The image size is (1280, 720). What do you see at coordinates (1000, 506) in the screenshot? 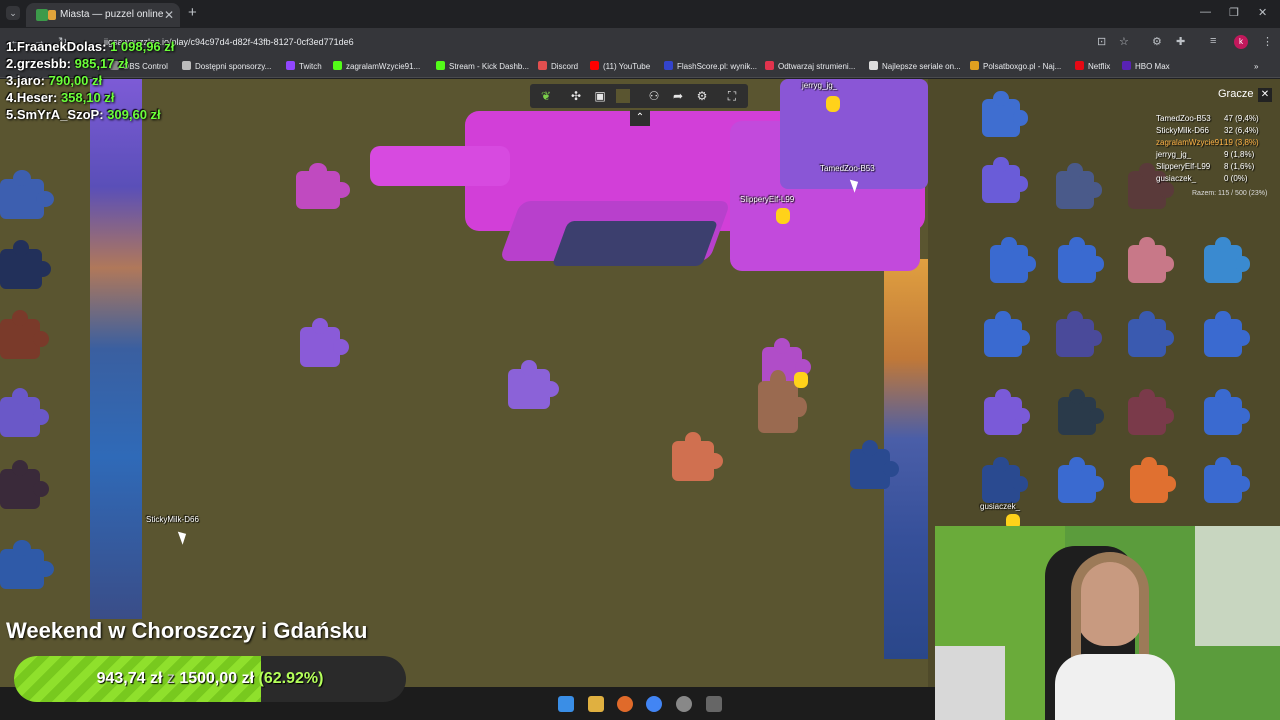
I see `cursor-label: gusiaczek_` at bounding box center [1000, 506].